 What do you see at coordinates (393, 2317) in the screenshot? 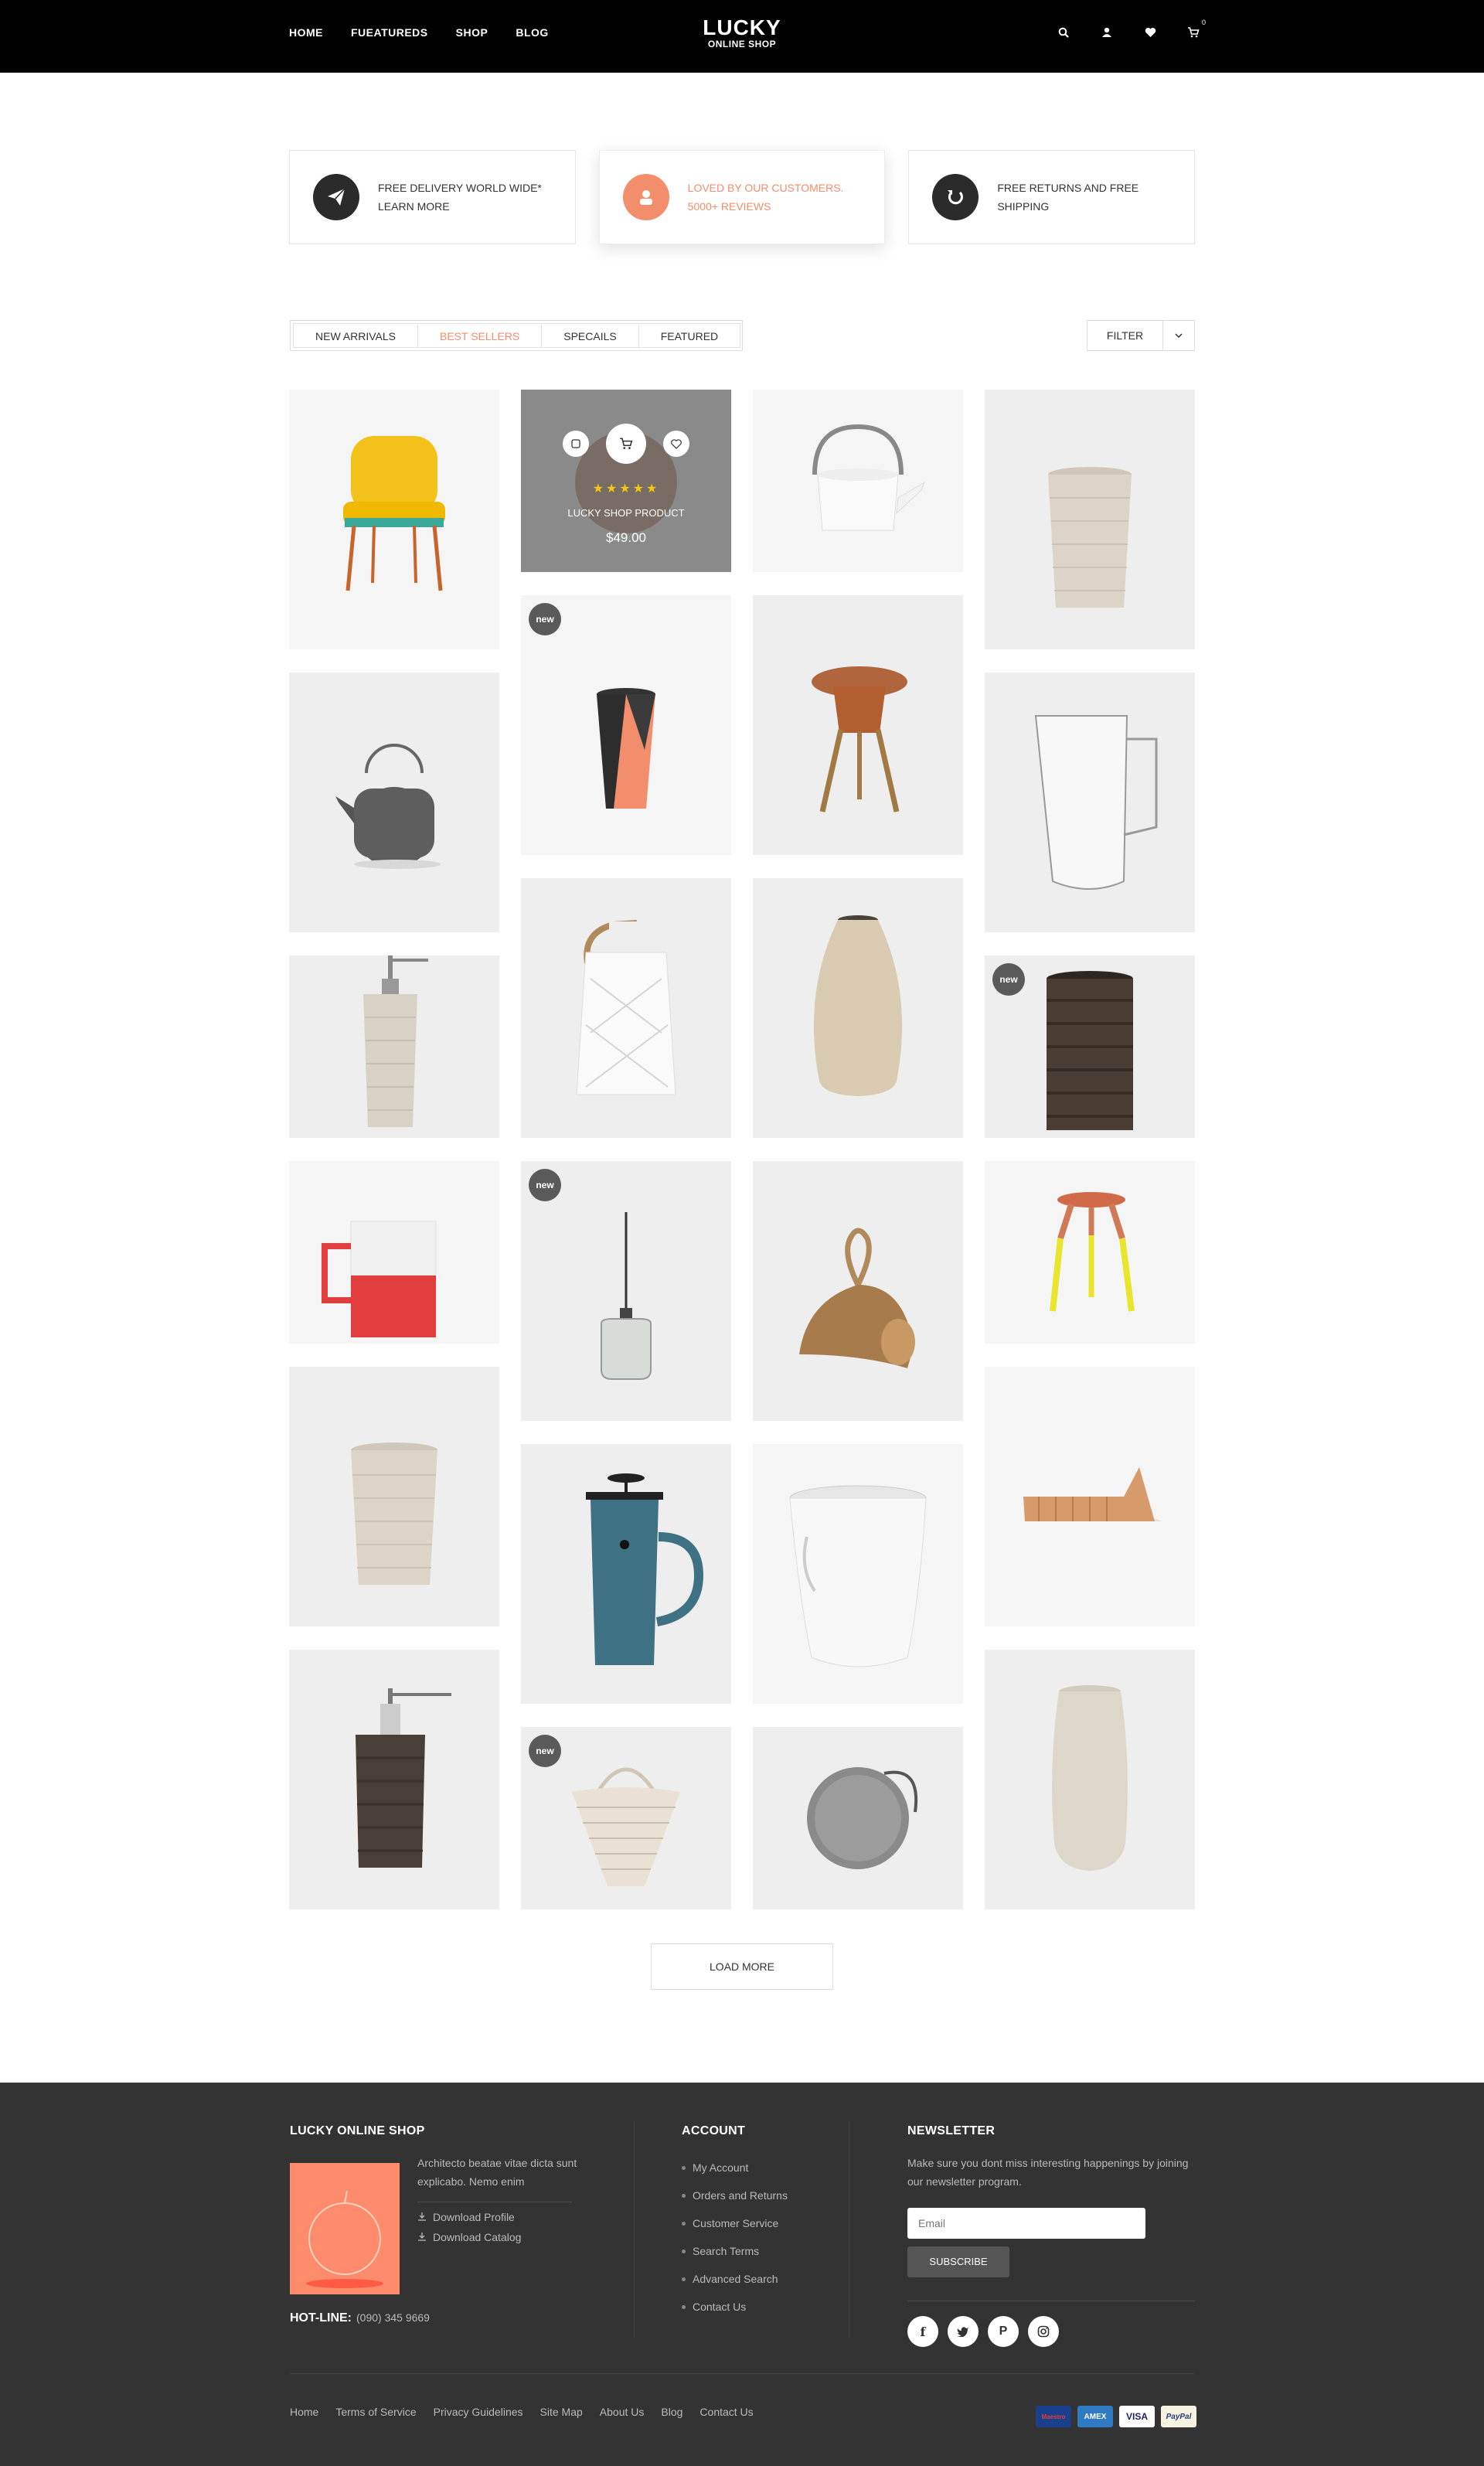
I see `hotline-number: (090) 345 9669` at bounding box center [393, 2317].